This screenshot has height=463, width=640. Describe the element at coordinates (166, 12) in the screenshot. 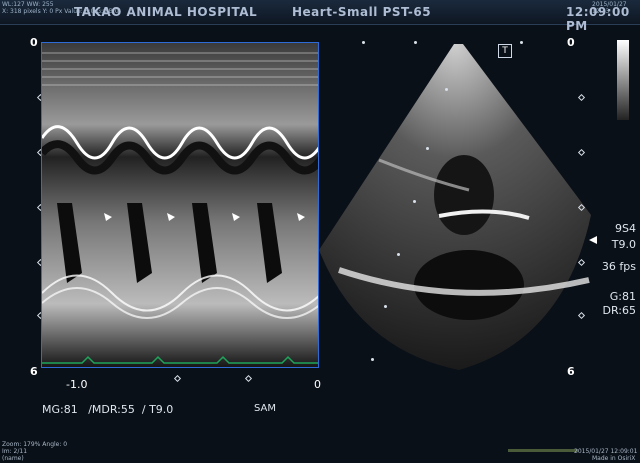

I see `hospital-name: TAKAO ANIMAL HOSPITAL` at that location.